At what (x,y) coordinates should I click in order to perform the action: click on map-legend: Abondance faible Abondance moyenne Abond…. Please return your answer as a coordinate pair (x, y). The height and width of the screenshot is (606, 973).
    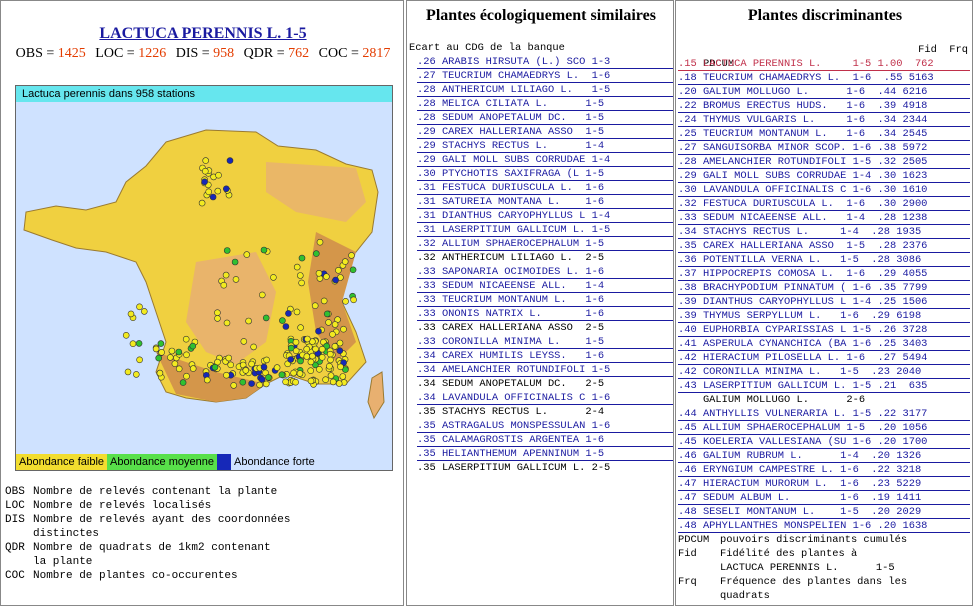
    Looking at the image, I should click on (204, 462).